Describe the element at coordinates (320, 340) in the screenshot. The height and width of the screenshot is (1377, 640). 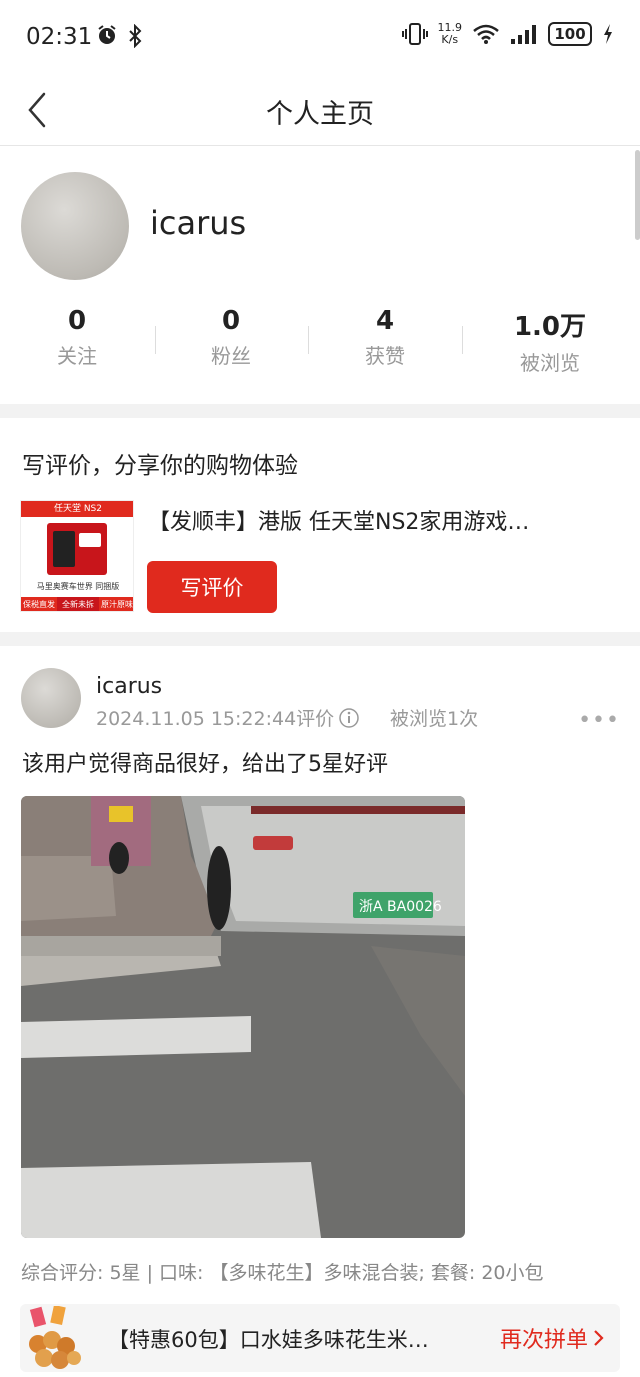
I see `profile-stats: 0 关注 0 粉丝 4 获赞 1.0万 被浏览` at that location.